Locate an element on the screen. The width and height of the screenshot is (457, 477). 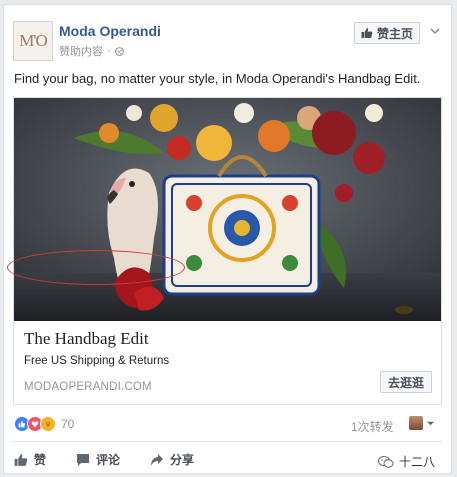
page-name-link: Moda Operandi is located at coordinates (110, 31).